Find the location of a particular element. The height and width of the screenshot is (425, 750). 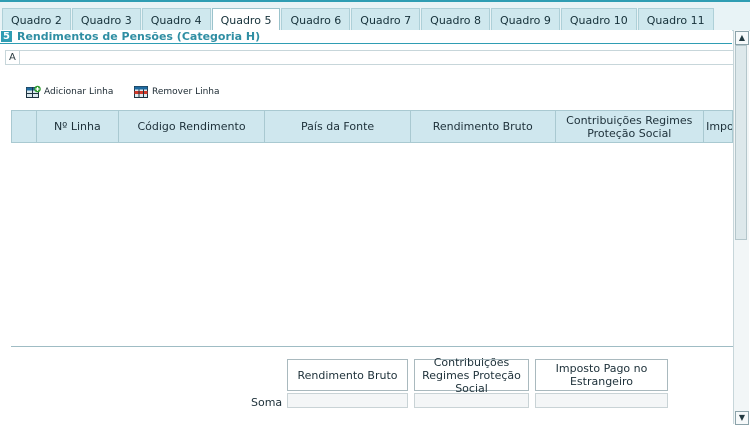

section-number-badge: 5 is located at coordinates (6, 36).